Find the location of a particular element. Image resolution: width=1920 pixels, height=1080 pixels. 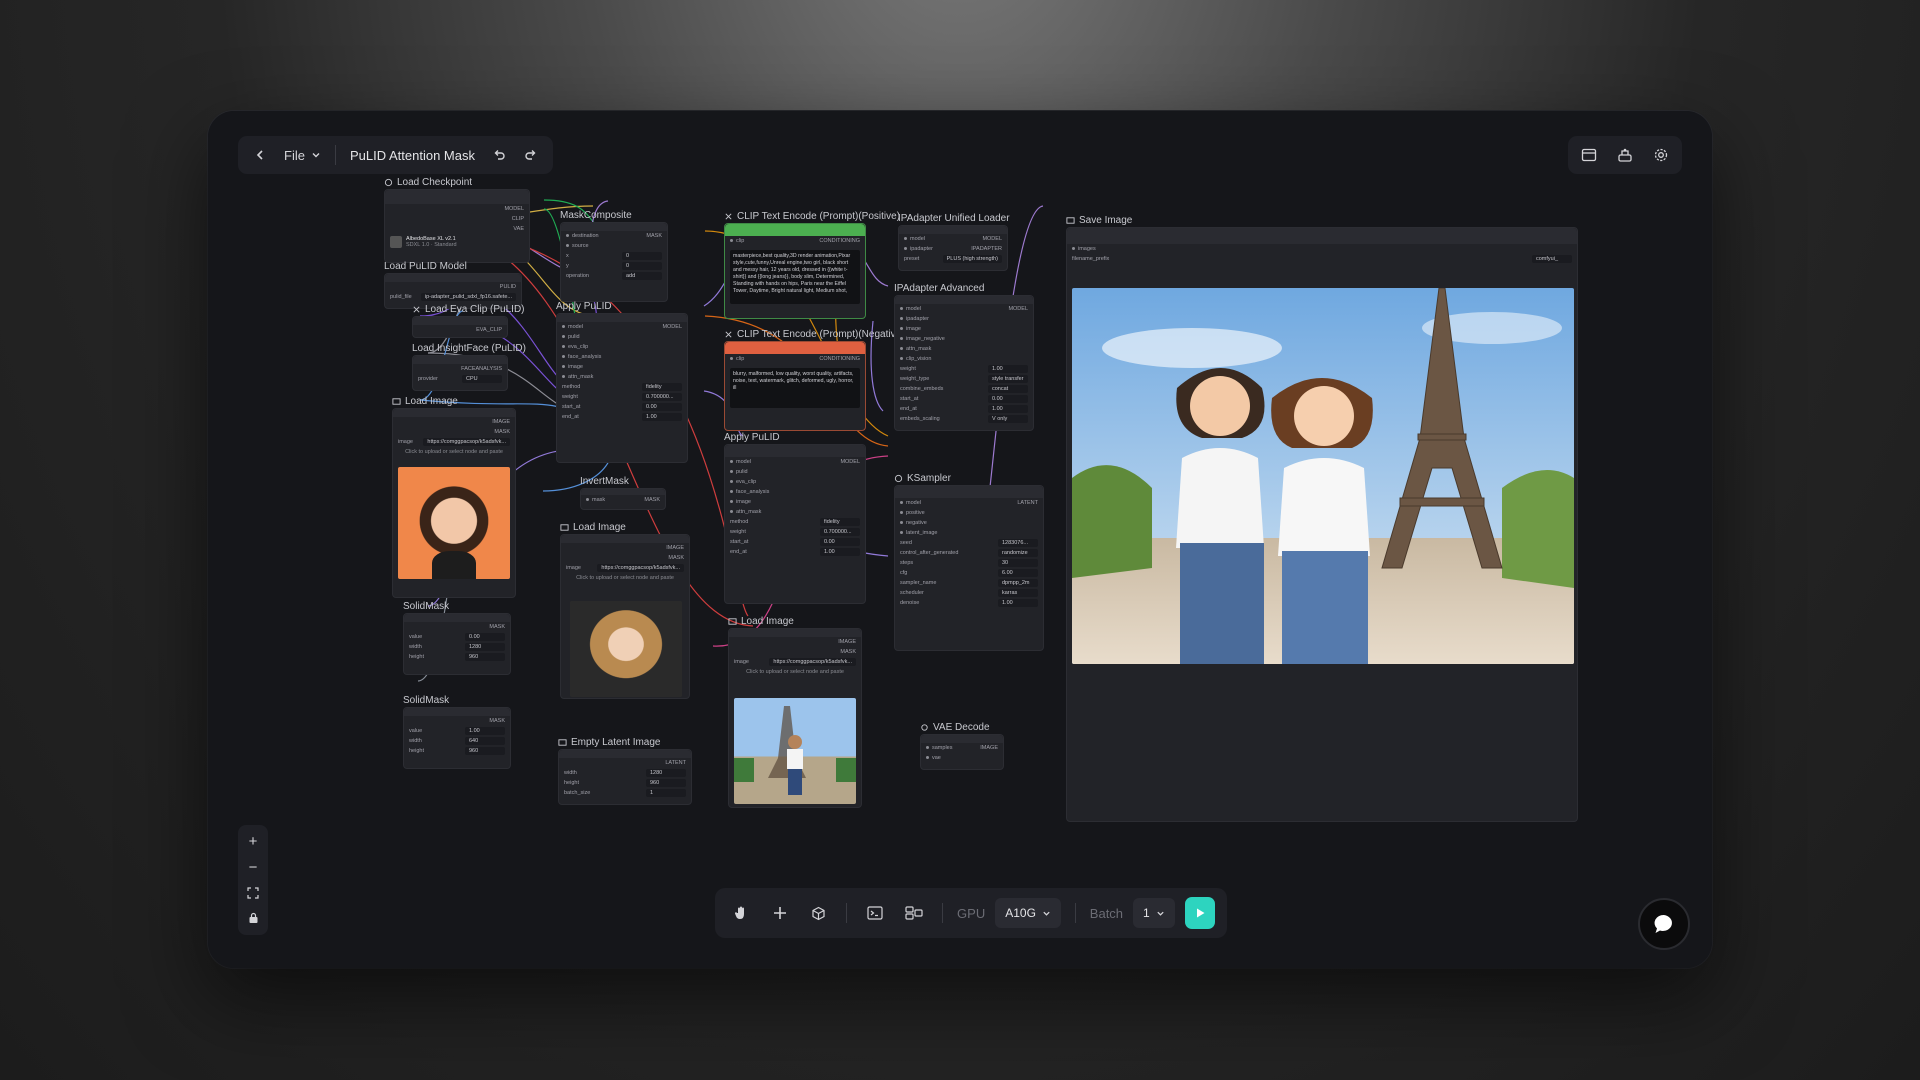

back-button is located at coordinates (260, 155).